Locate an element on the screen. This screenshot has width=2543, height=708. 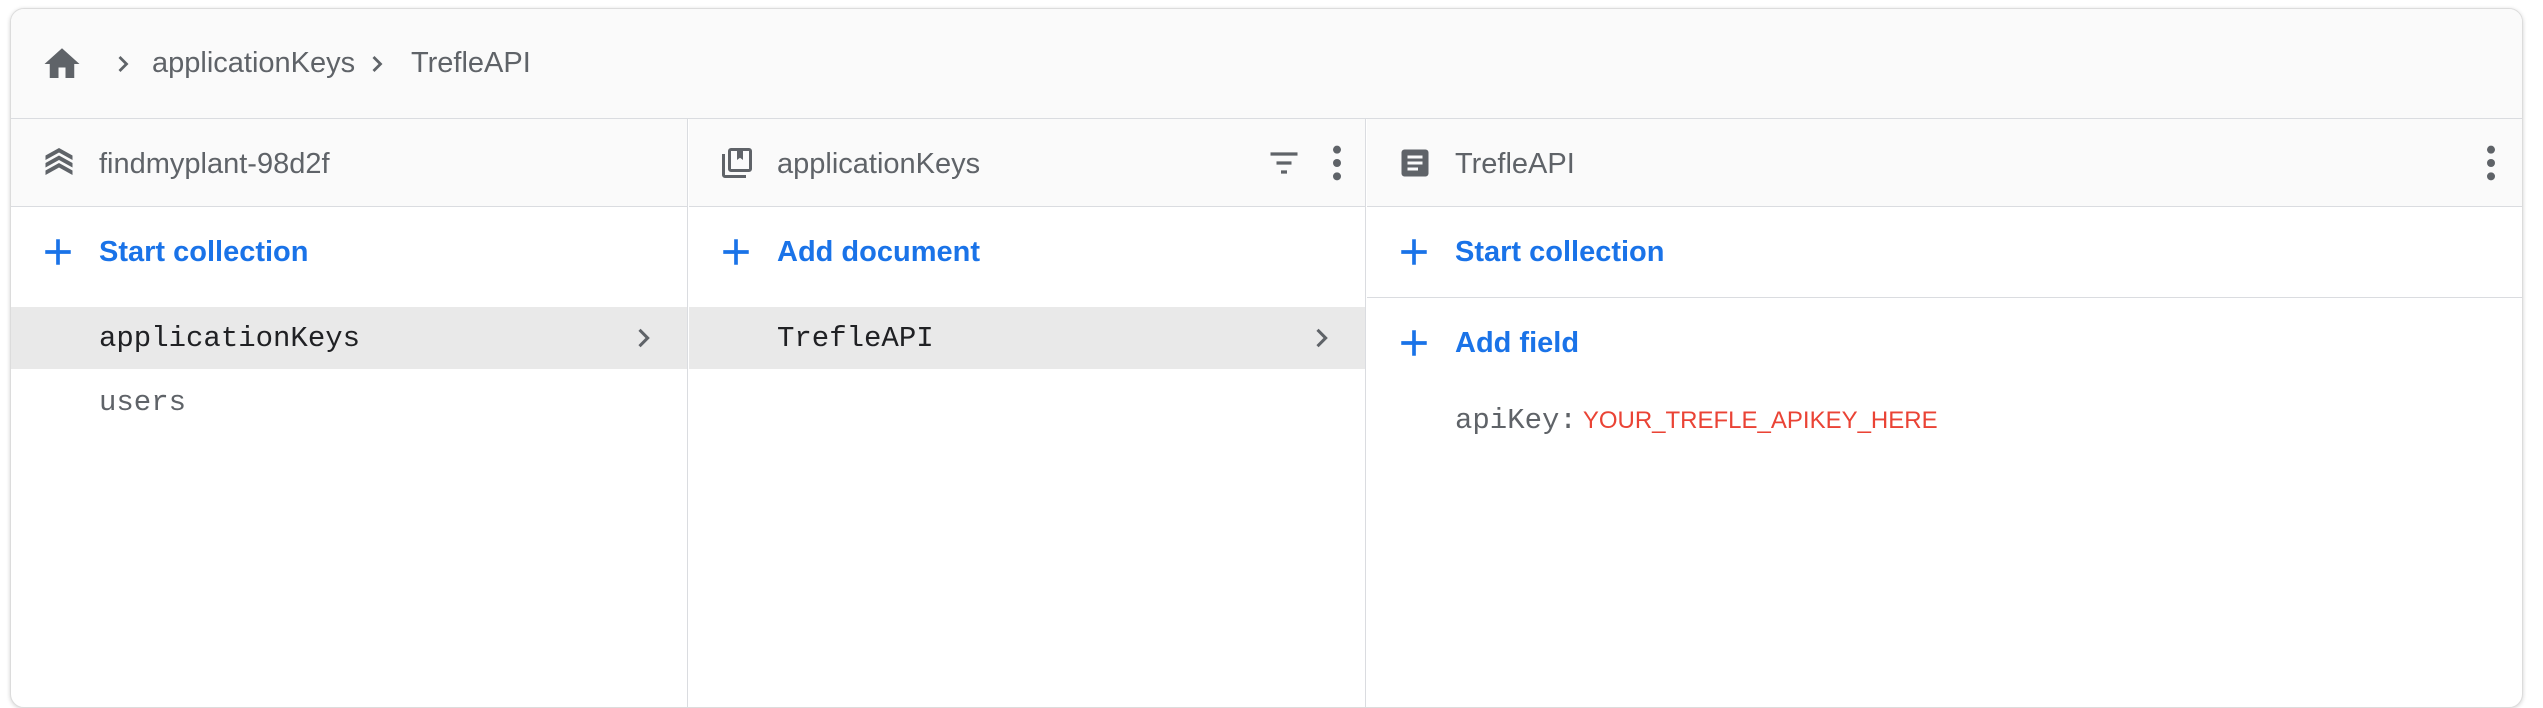
add-field-button: Add field is located at coordinates (1944, 343).